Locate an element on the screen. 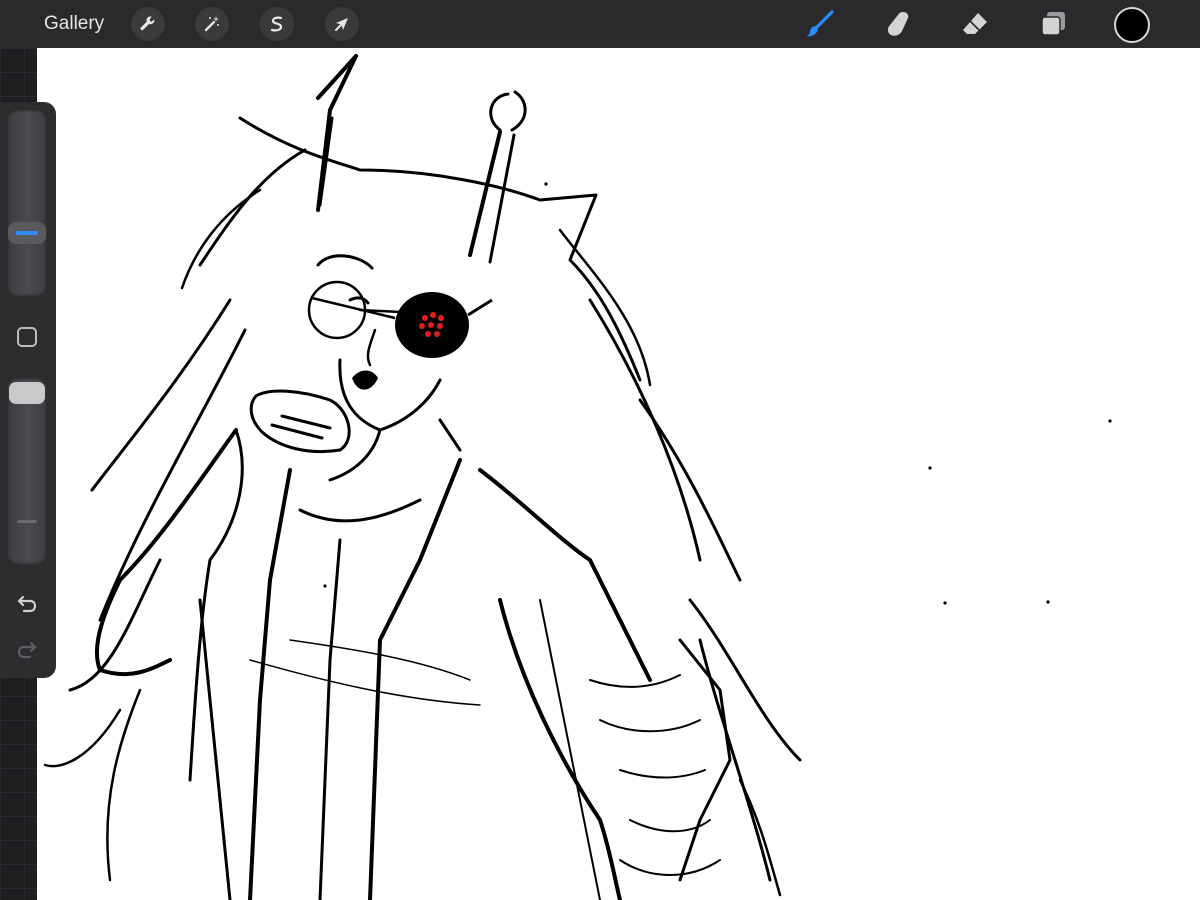  undo-button is located at coordinates (27, 603).